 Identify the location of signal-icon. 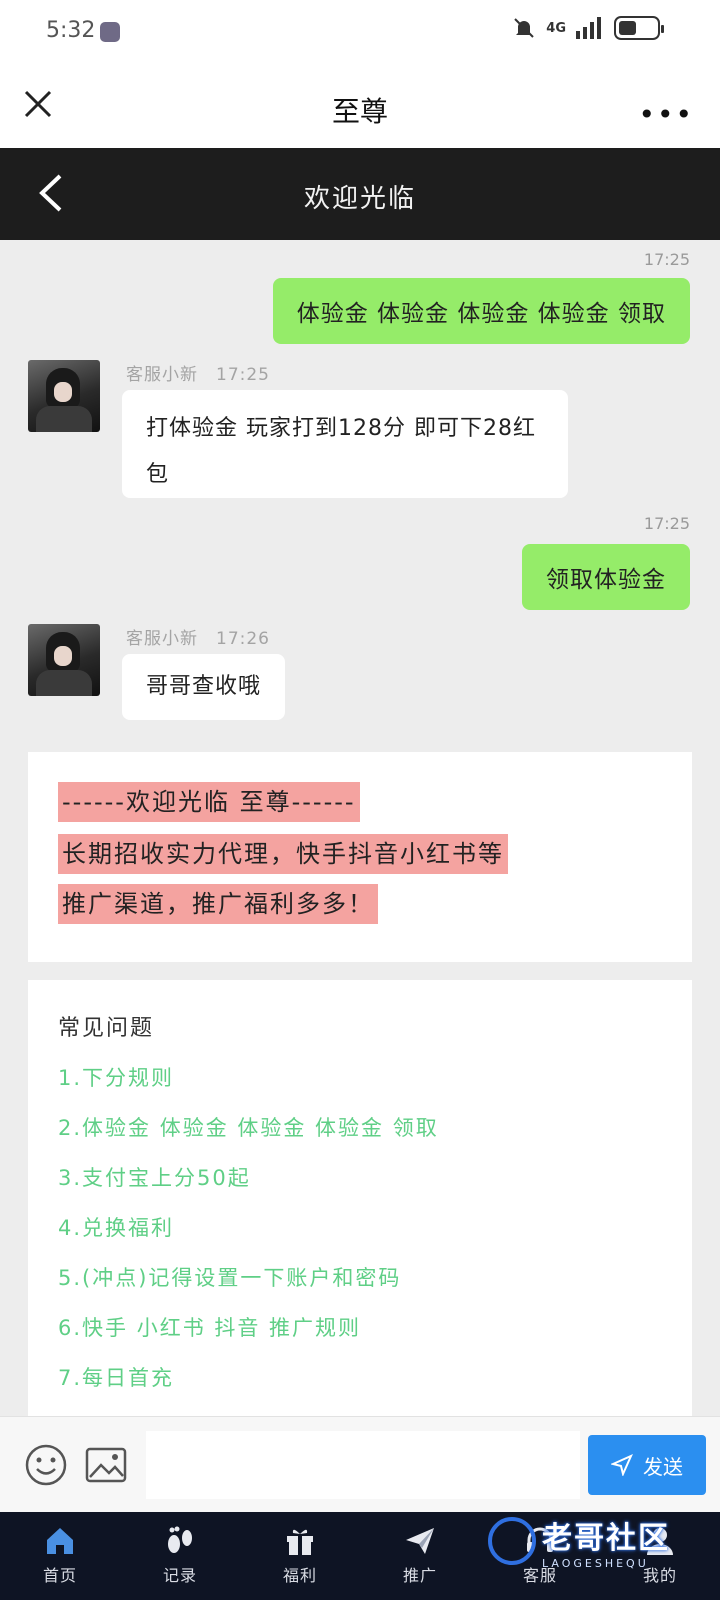
(588, 28).